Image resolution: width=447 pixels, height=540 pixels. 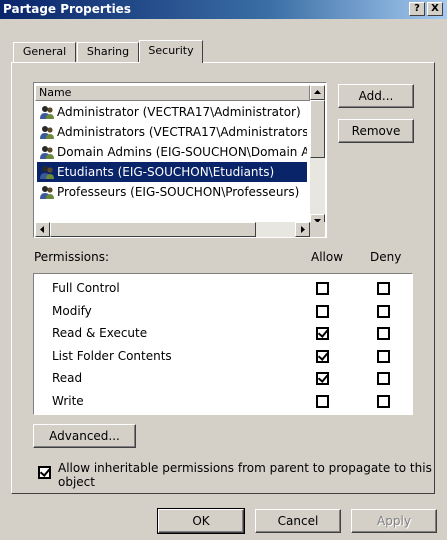 What do you see at coordinates (317, 129) in the screenshot?
I see `scroll-thumb` at bounding box center [317, 129].